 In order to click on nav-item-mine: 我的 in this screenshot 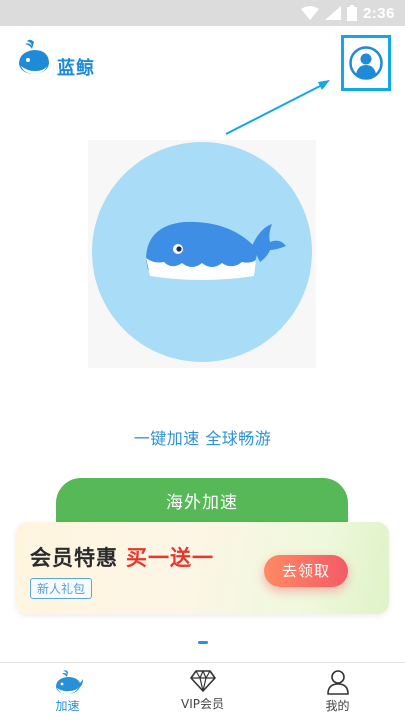, I will do `click(337, 691)`.